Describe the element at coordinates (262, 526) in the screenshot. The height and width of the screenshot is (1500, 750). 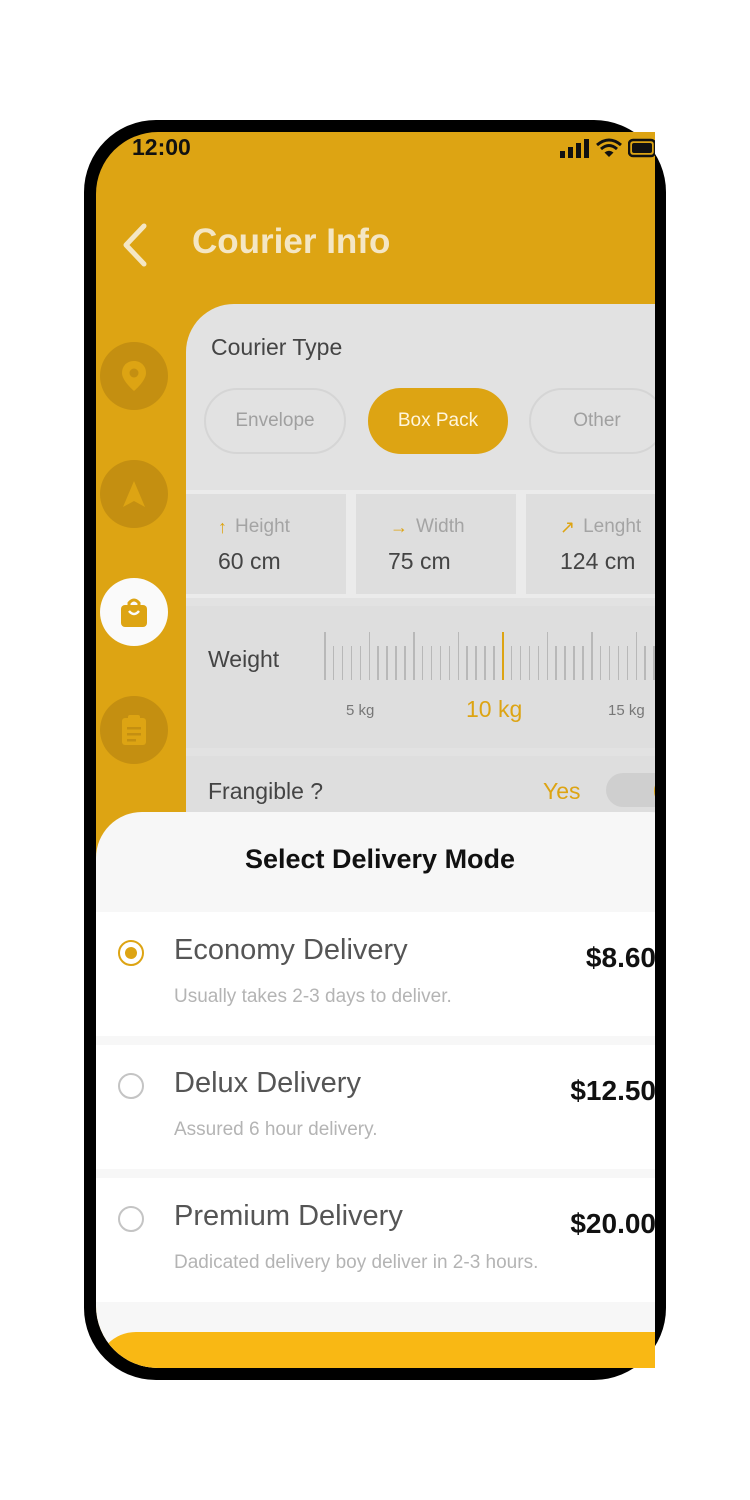
I see `dimension-label: Height` at that location.